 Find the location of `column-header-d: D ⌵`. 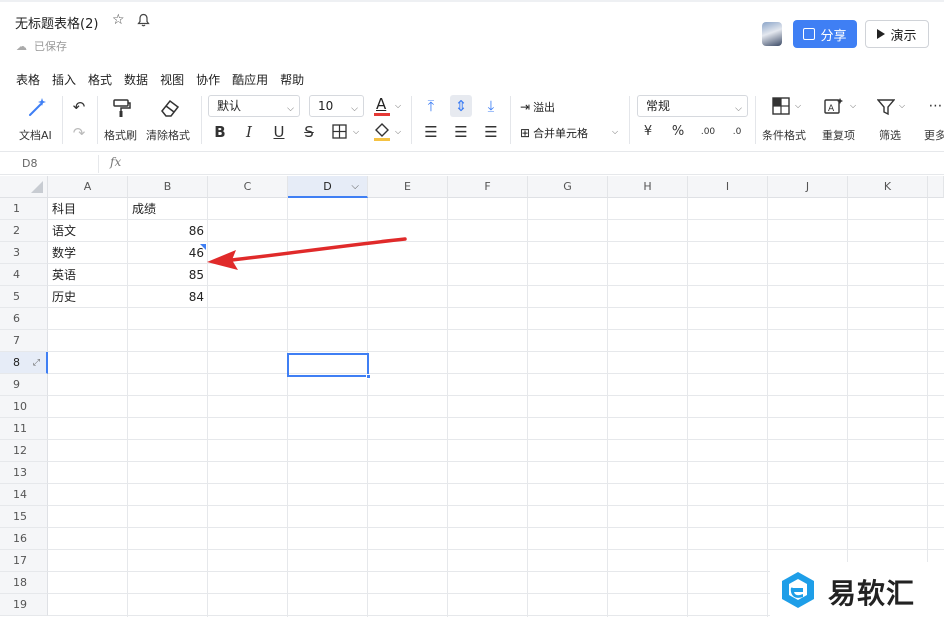

column-header-d: D ⌵ is located at coordinates (328, 187).